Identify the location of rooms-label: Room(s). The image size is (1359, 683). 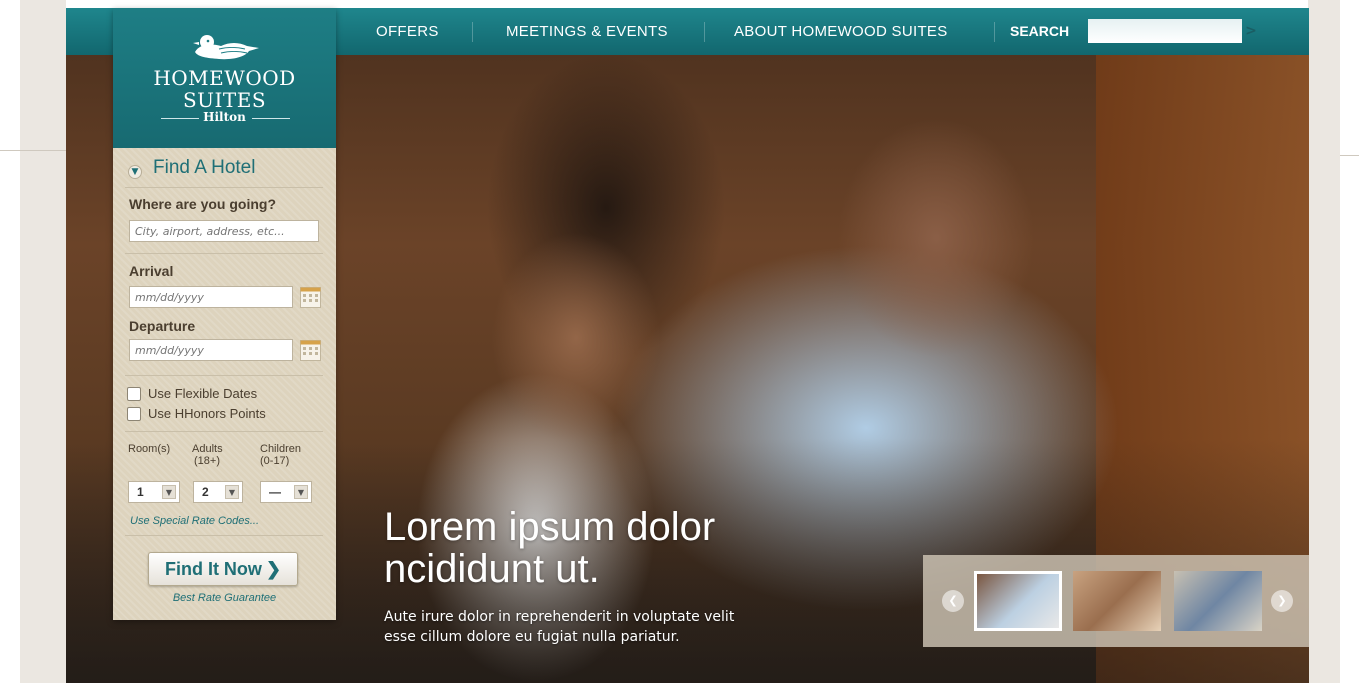
(149, 449).